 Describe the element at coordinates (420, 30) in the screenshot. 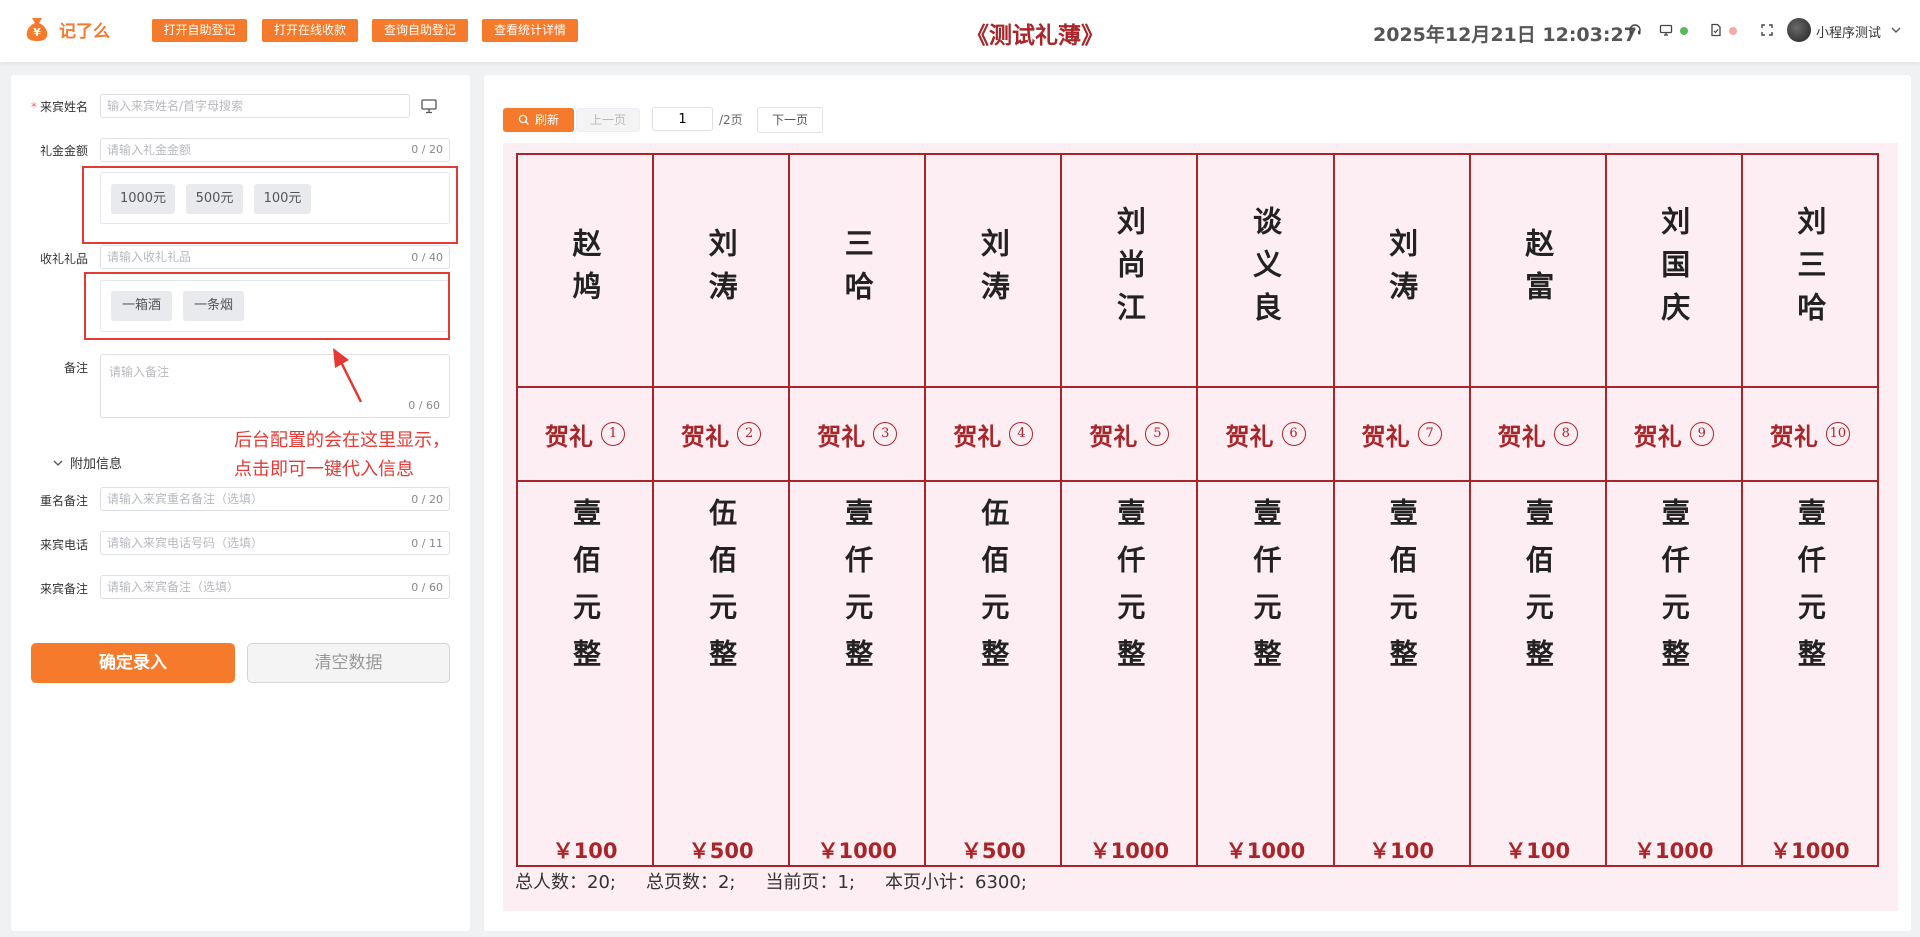

I see `query-self-register-button: 查询自助登记` at that location.